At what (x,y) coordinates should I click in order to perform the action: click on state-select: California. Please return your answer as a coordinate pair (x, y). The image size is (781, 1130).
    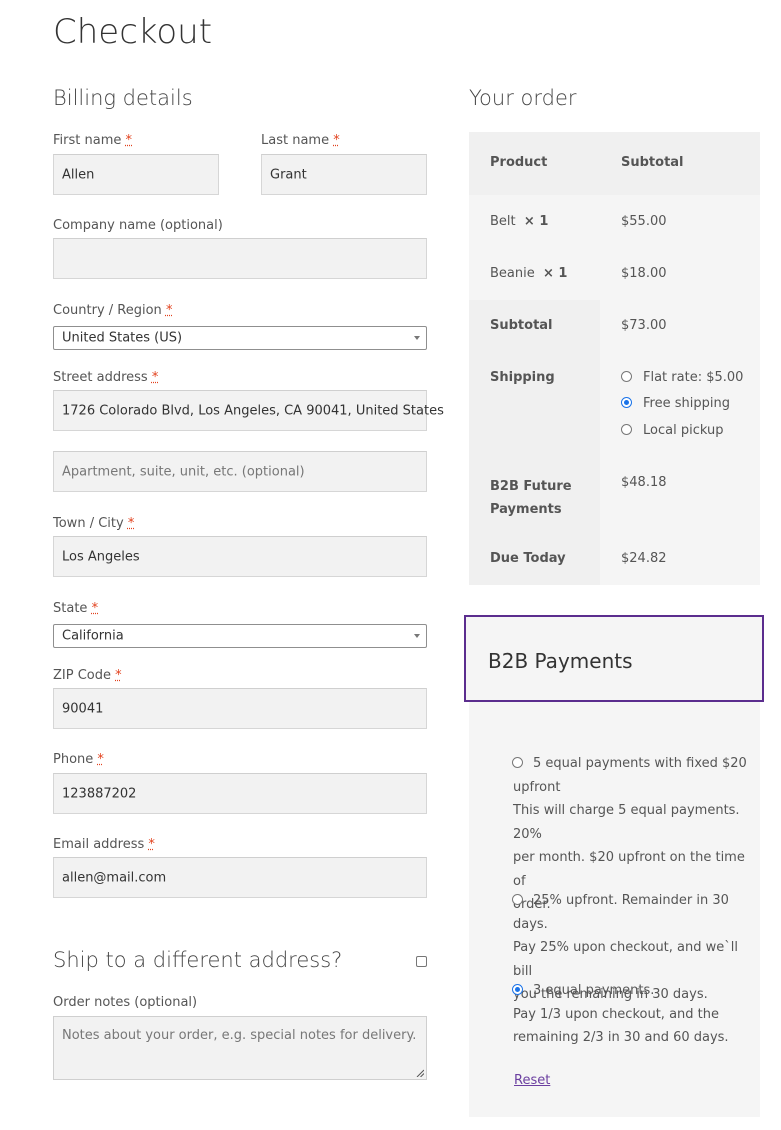
    Looking at the image, I should click on (240, 636).